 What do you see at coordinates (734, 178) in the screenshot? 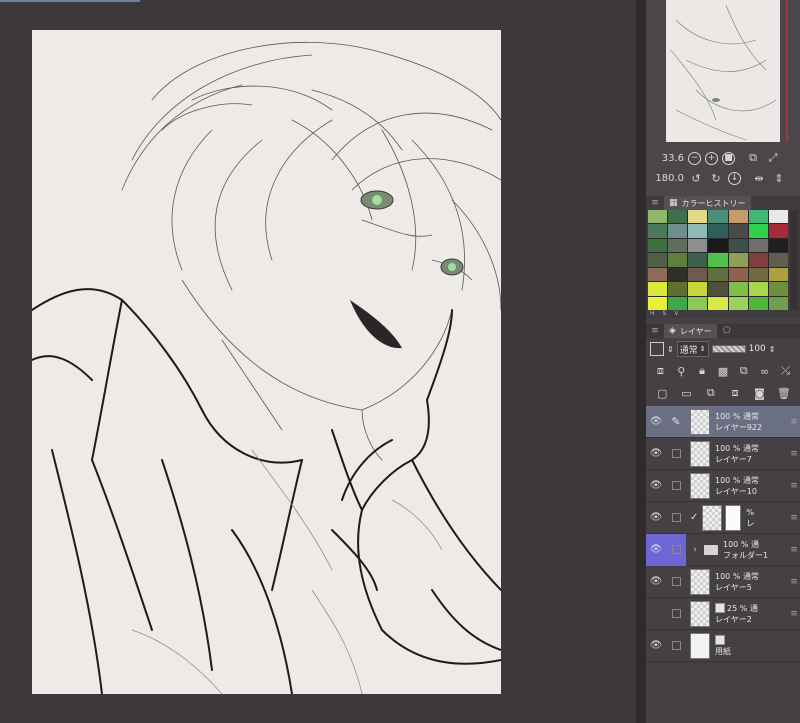
I see `reset-rotation-icon: ↓` at bounding box center [734, 178].